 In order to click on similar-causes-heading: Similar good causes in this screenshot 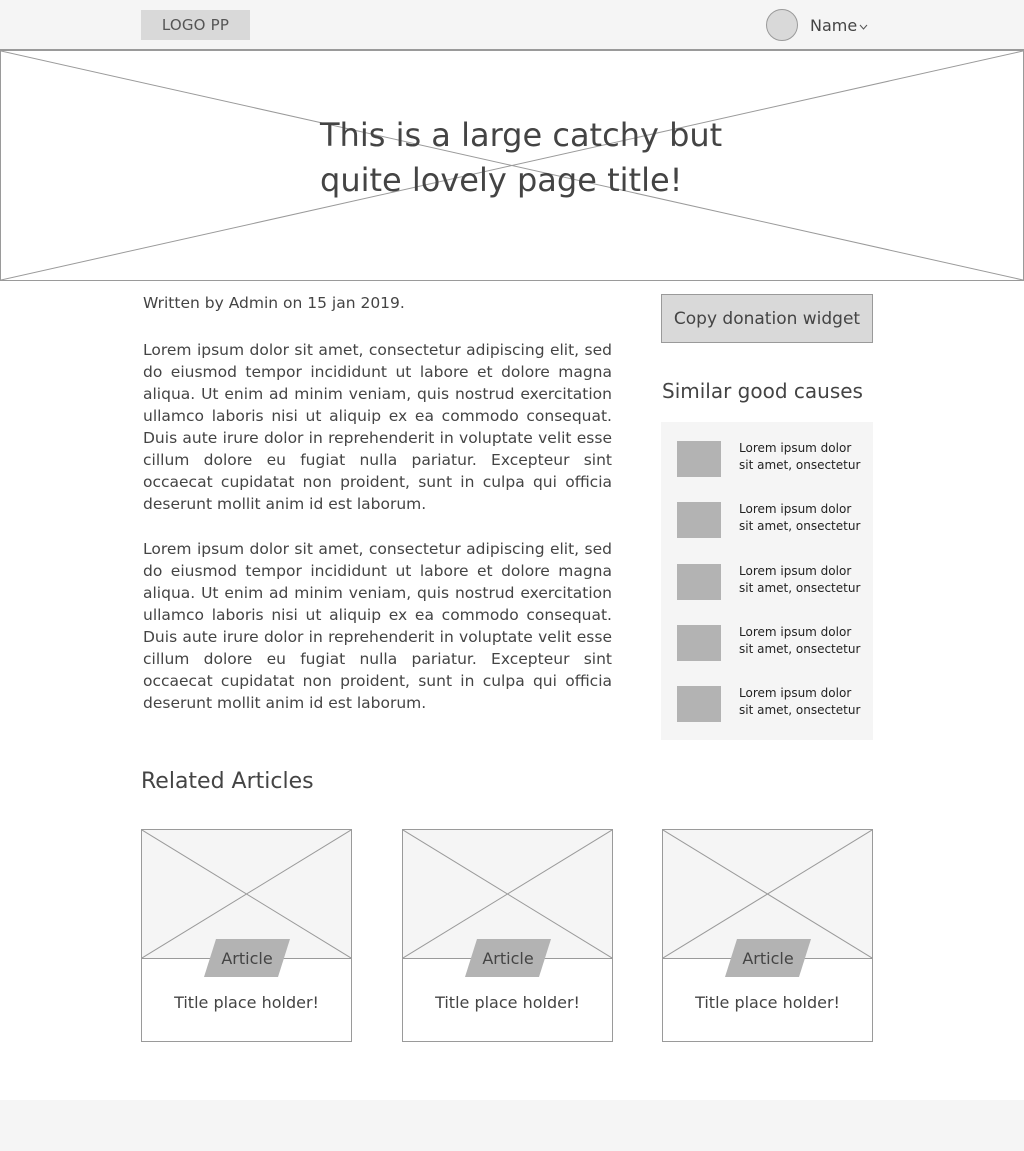, I will do `click(762, 391)`.